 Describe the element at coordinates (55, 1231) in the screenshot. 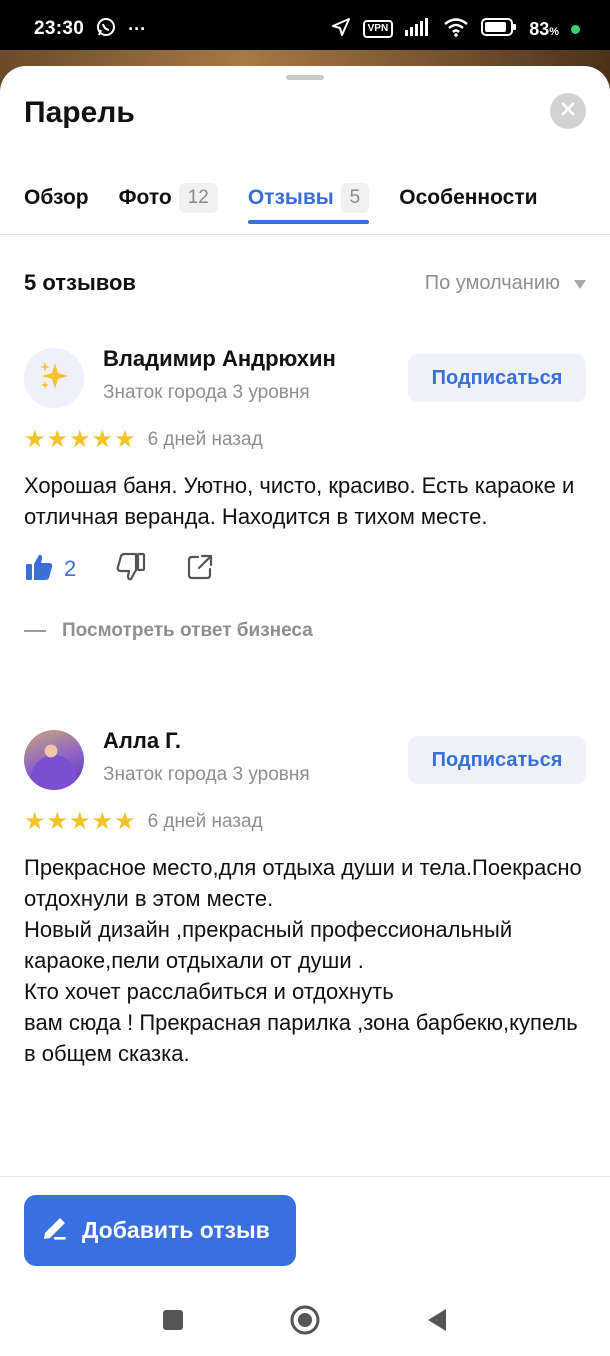

I see `pencil-icon` at that location.